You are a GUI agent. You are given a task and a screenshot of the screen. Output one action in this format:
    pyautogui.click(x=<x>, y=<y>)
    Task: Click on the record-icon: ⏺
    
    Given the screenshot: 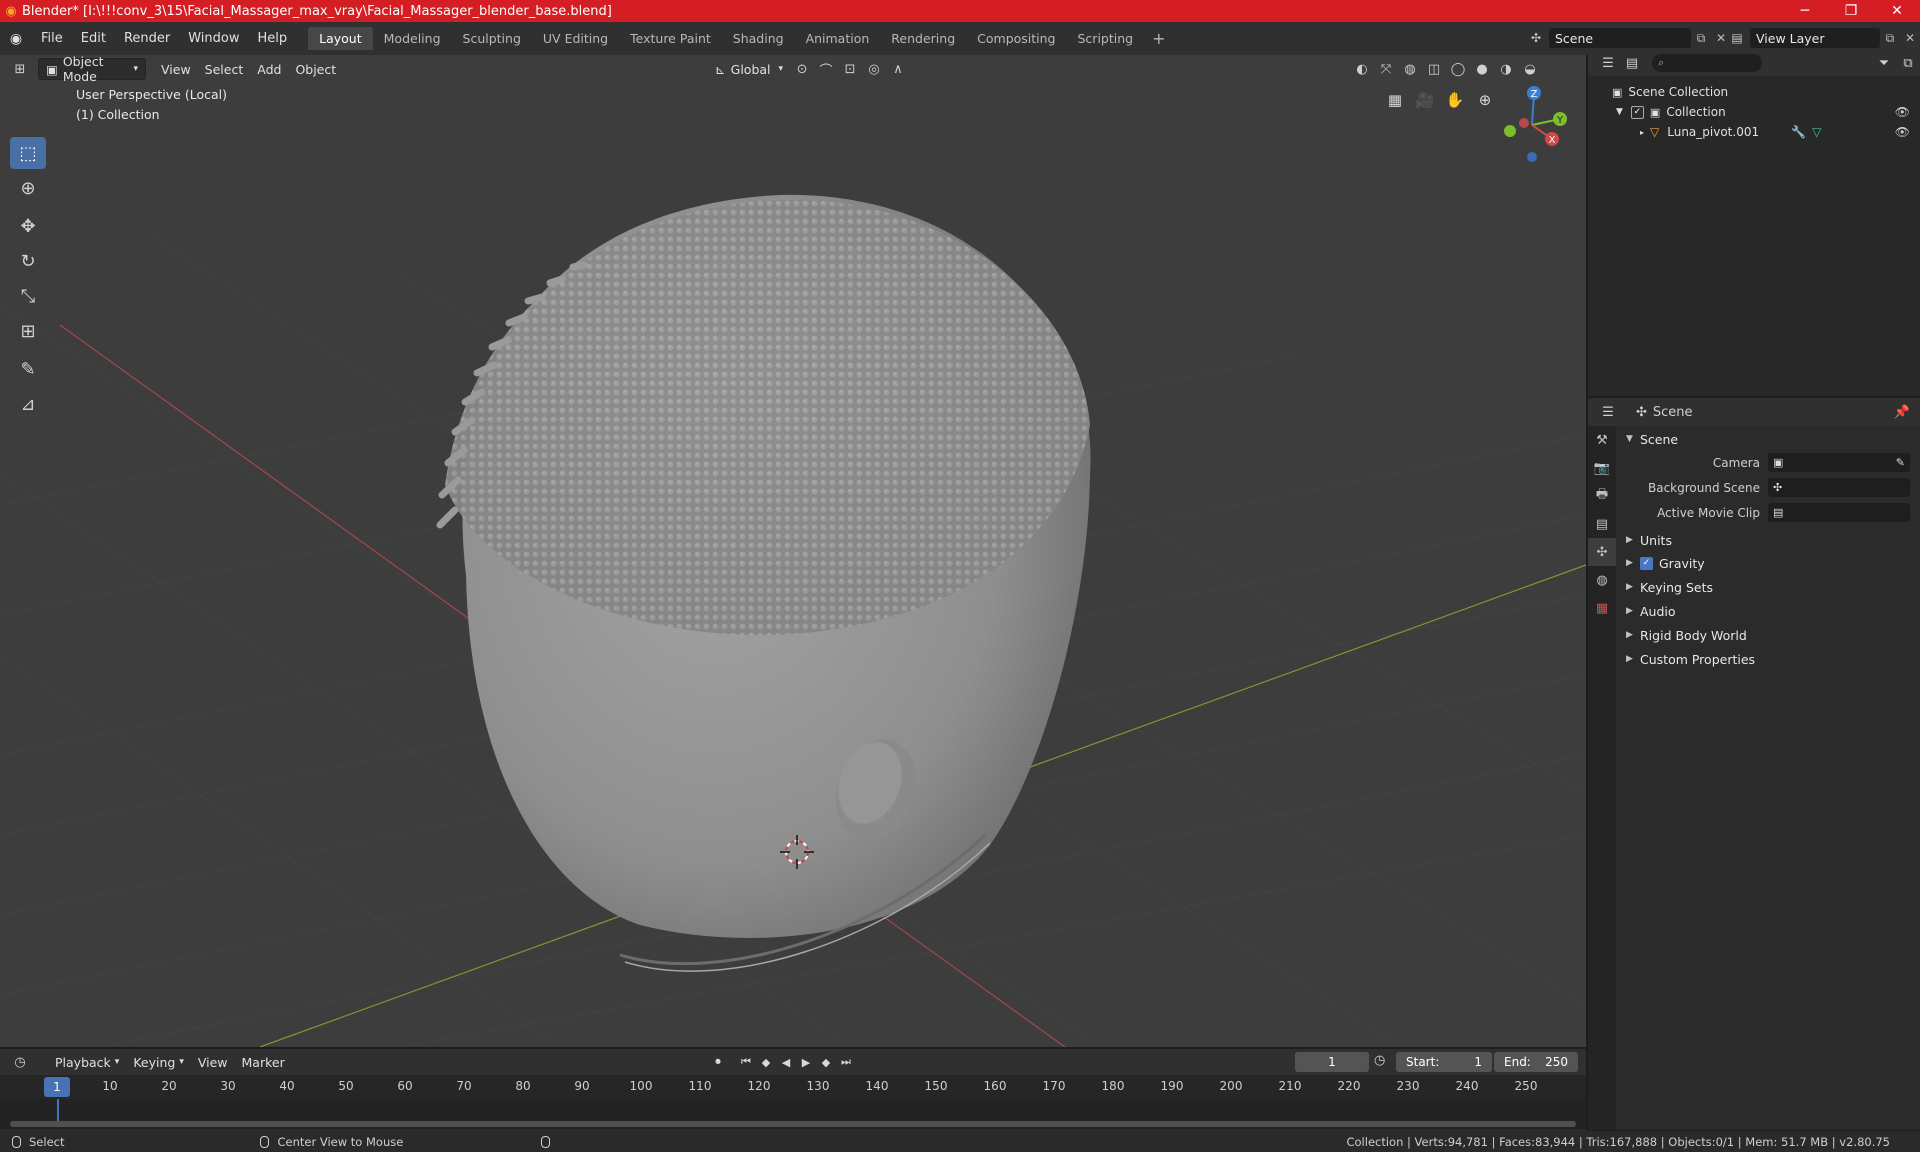 What is the action you would take?
    pyautogui.click(x=718, y=1062)
    